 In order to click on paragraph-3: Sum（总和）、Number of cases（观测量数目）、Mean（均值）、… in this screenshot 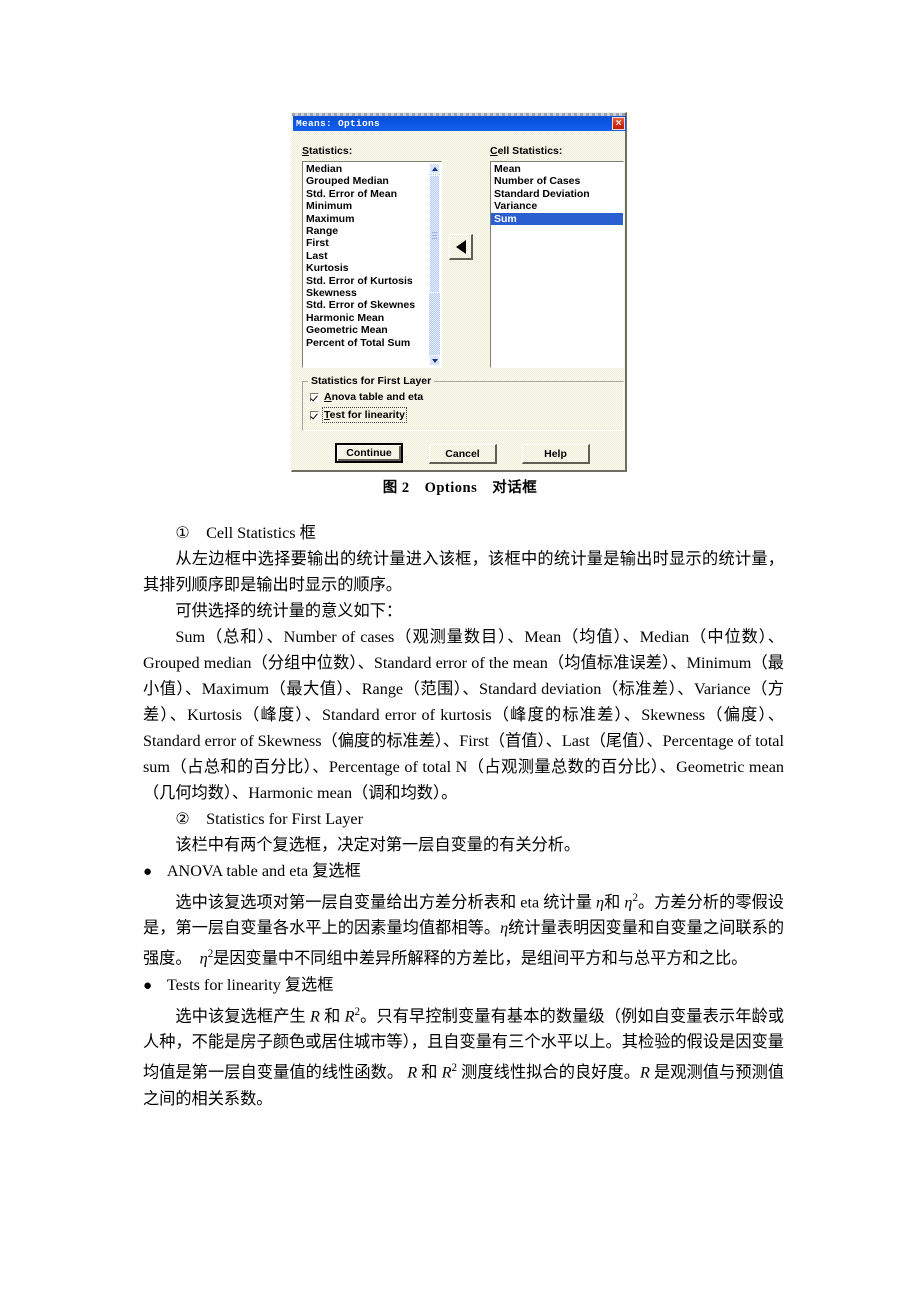, I will do `click(463, 715)`.